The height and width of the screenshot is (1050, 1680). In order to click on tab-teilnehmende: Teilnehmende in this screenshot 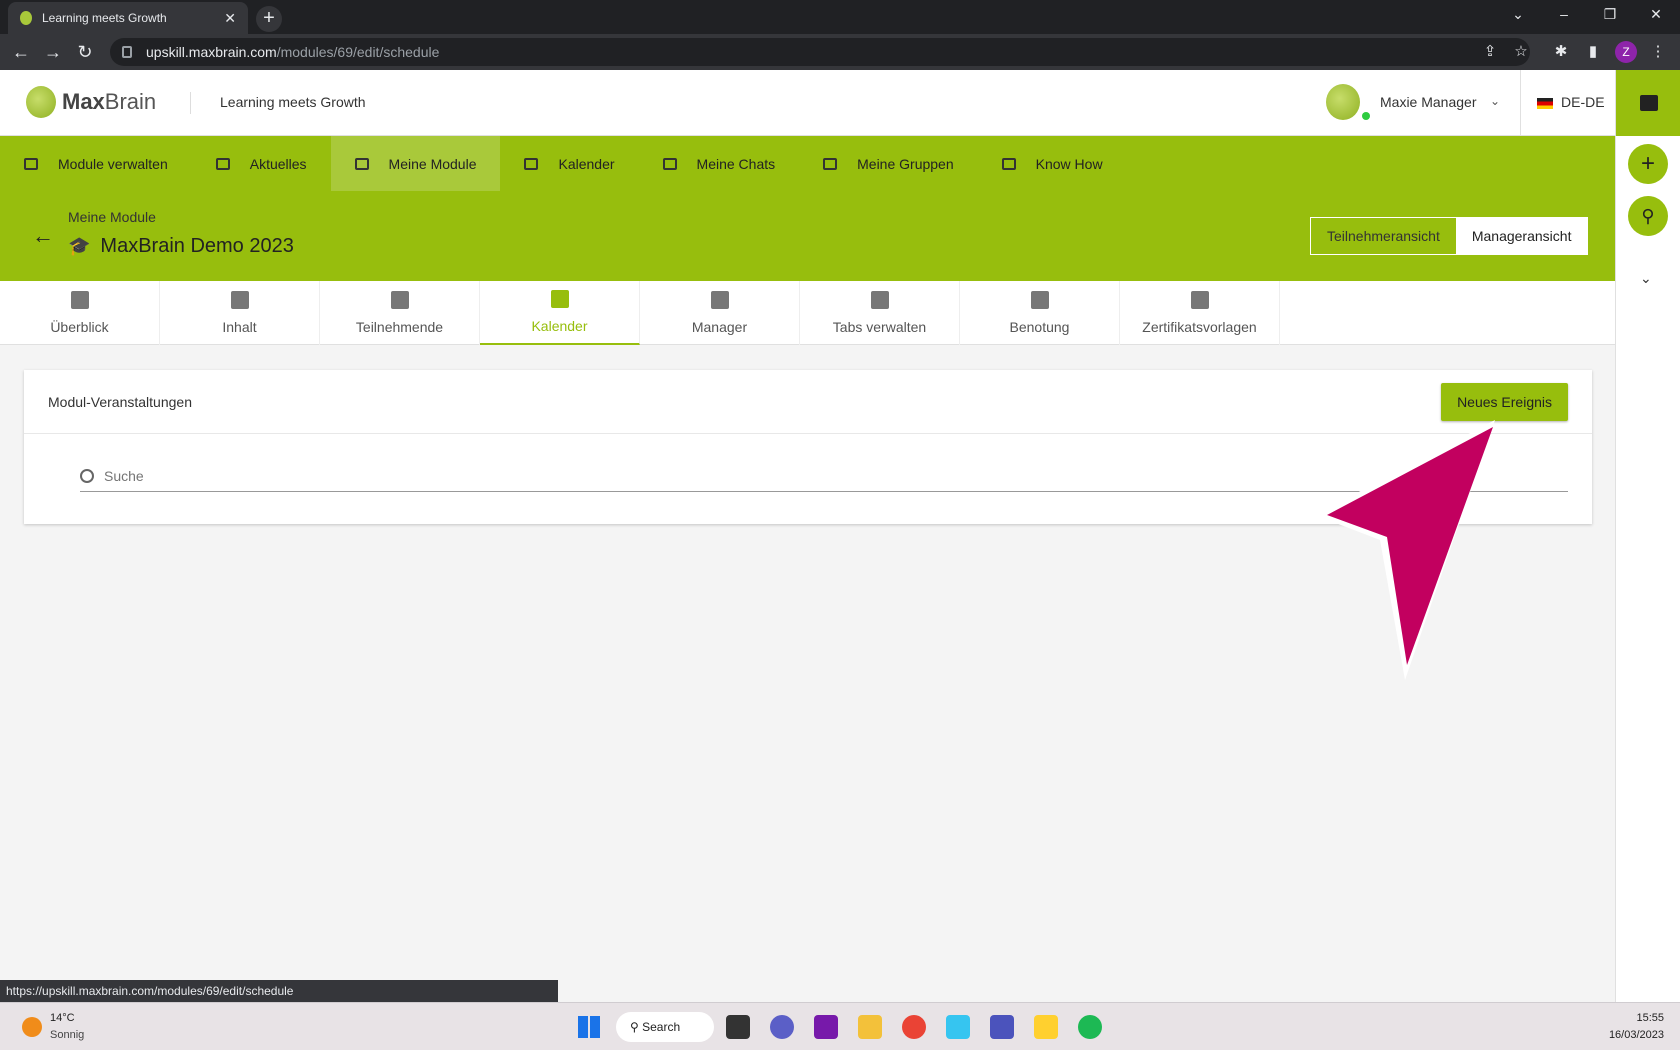, I will do `click(400, 313)`.